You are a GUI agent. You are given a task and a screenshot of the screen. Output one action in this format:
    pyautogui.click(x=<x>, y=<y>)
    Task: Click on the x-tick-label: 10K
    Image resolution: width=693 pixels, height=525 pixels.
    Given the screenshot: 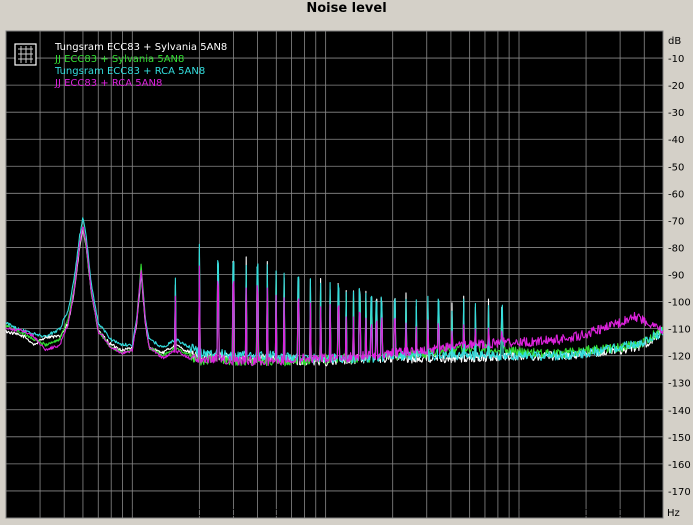 What is the action you would take?
    pyautogui.click(x=528, y=513)
    